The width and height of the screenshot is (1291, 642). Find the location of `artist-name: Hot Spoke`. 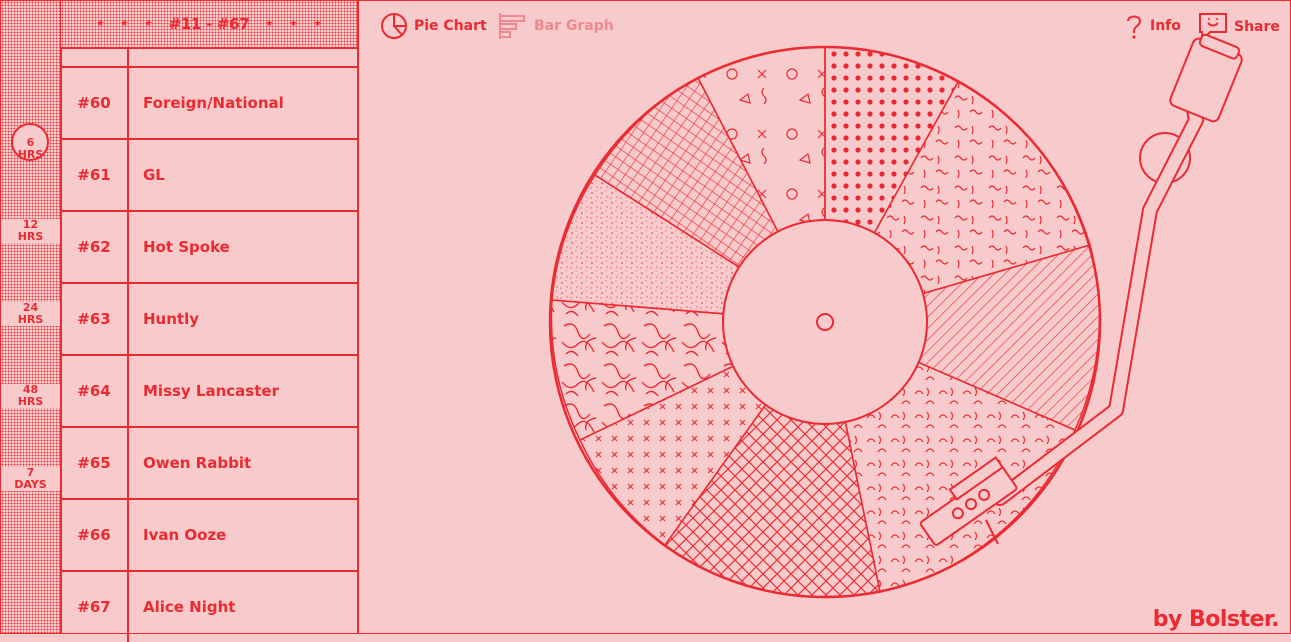

artist-name: Hot Spoke is located at coordinates (186, 247).